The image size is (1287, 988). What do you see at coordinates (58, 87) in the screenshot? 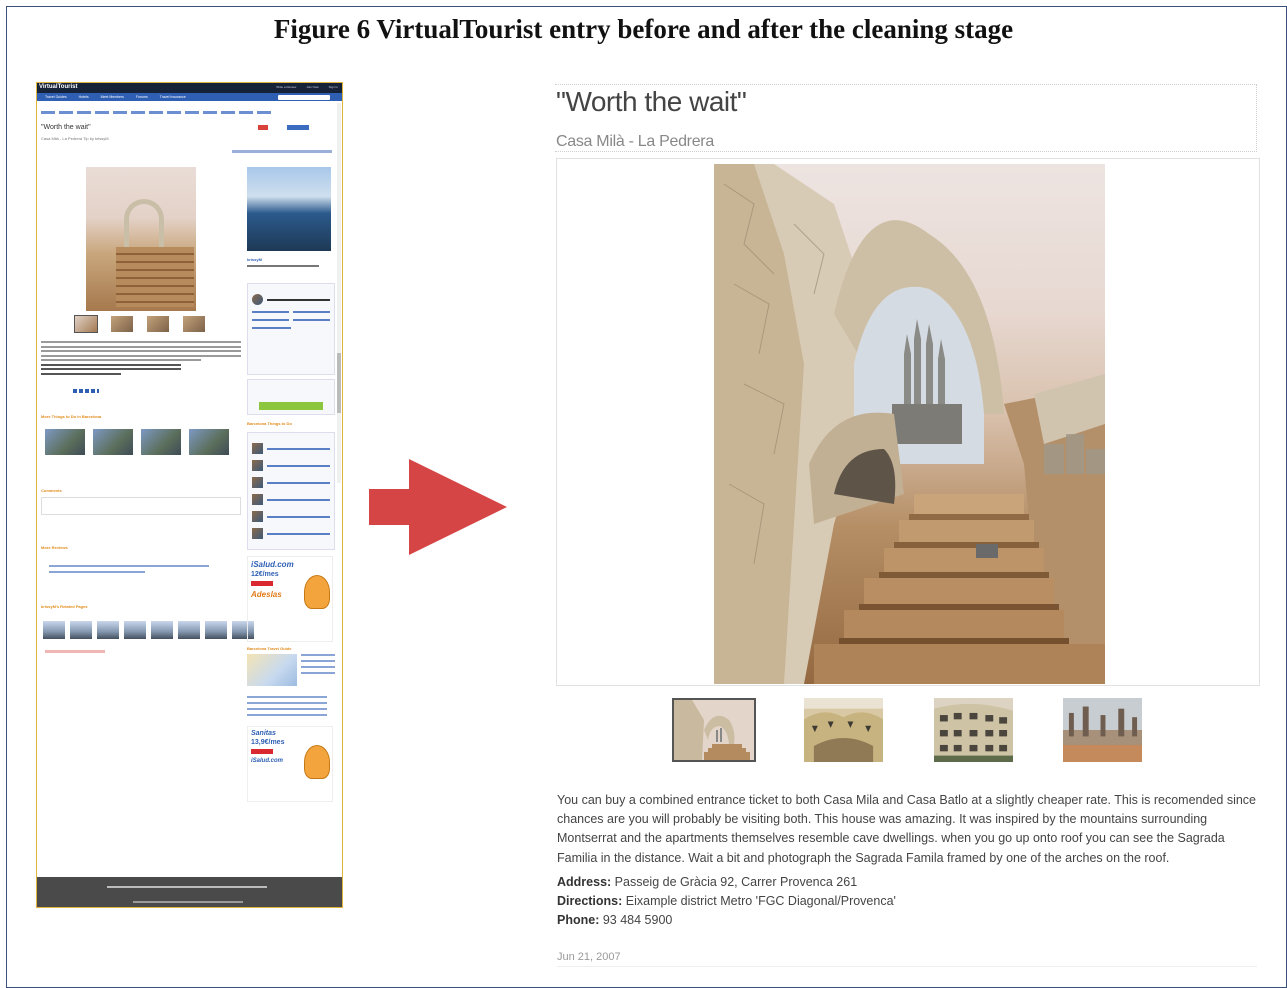
I see `site-logo: VirtualTourist` at bounding box center [58, 87].